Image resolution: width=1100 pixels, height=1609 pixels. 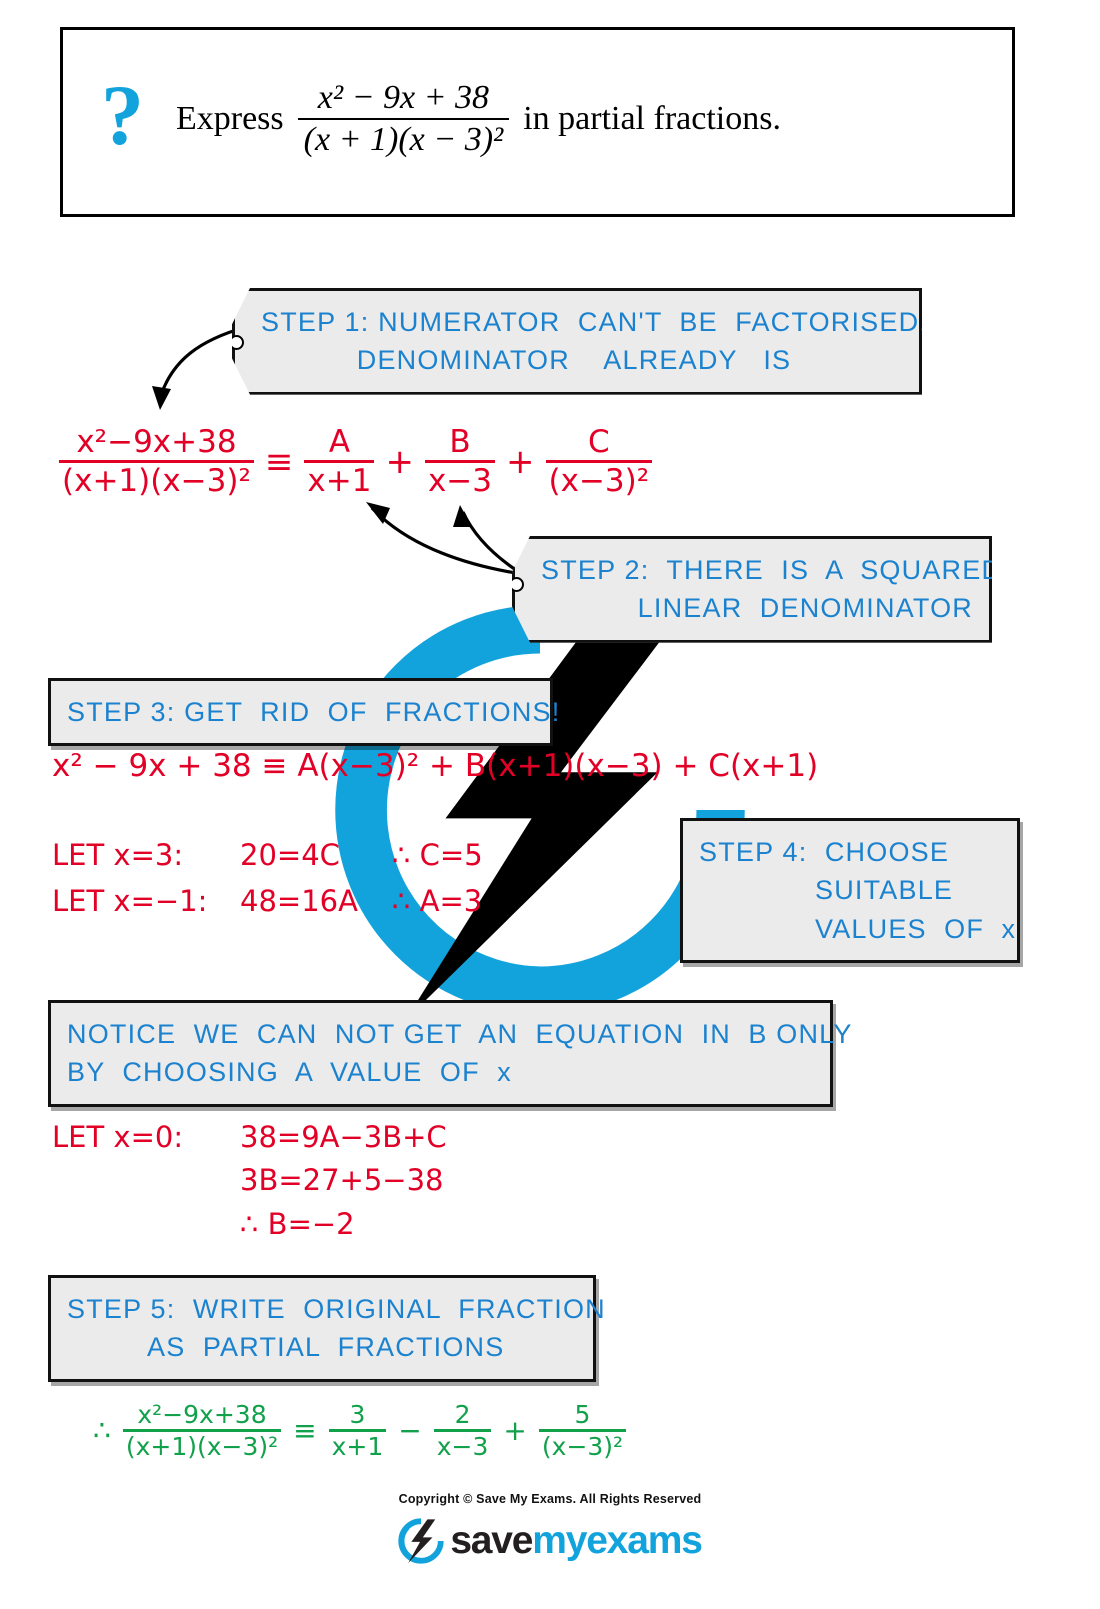 What do you see at coordinates (289, 1072) in the screenshot?
I see `callout-notice-line-2: BY CHOOSING A VALUE OF x` at bounding box center [289, 1072].